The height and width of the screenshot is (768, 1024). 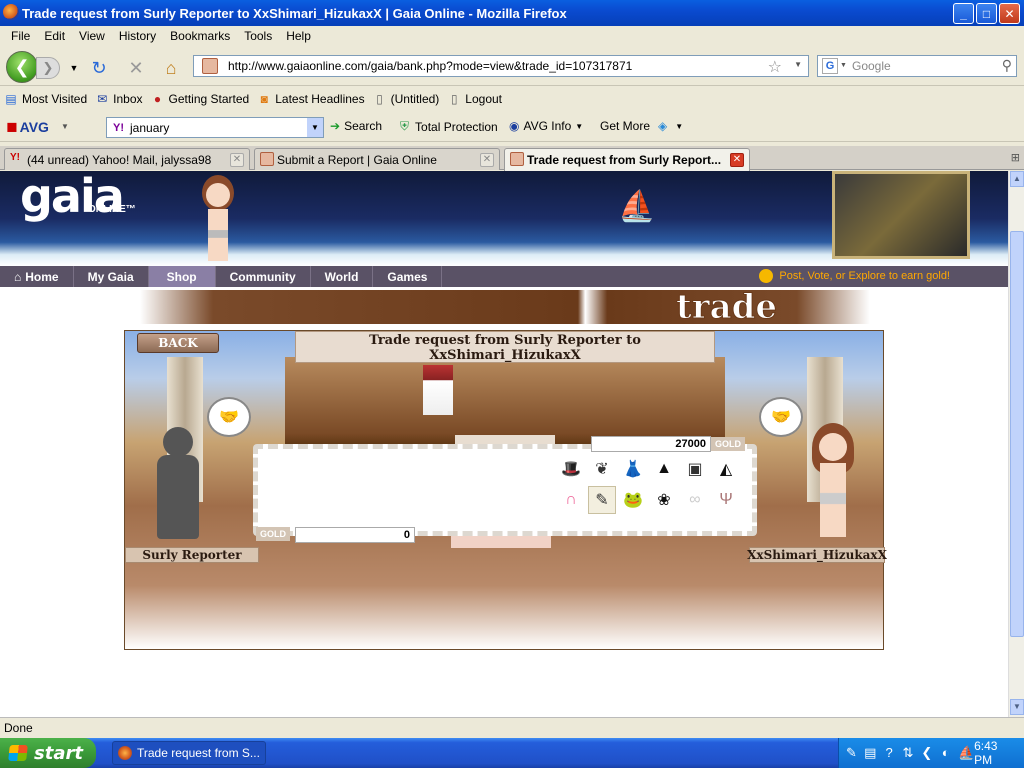 I want to click on nav-community: Community, so click(x=263, y=276).